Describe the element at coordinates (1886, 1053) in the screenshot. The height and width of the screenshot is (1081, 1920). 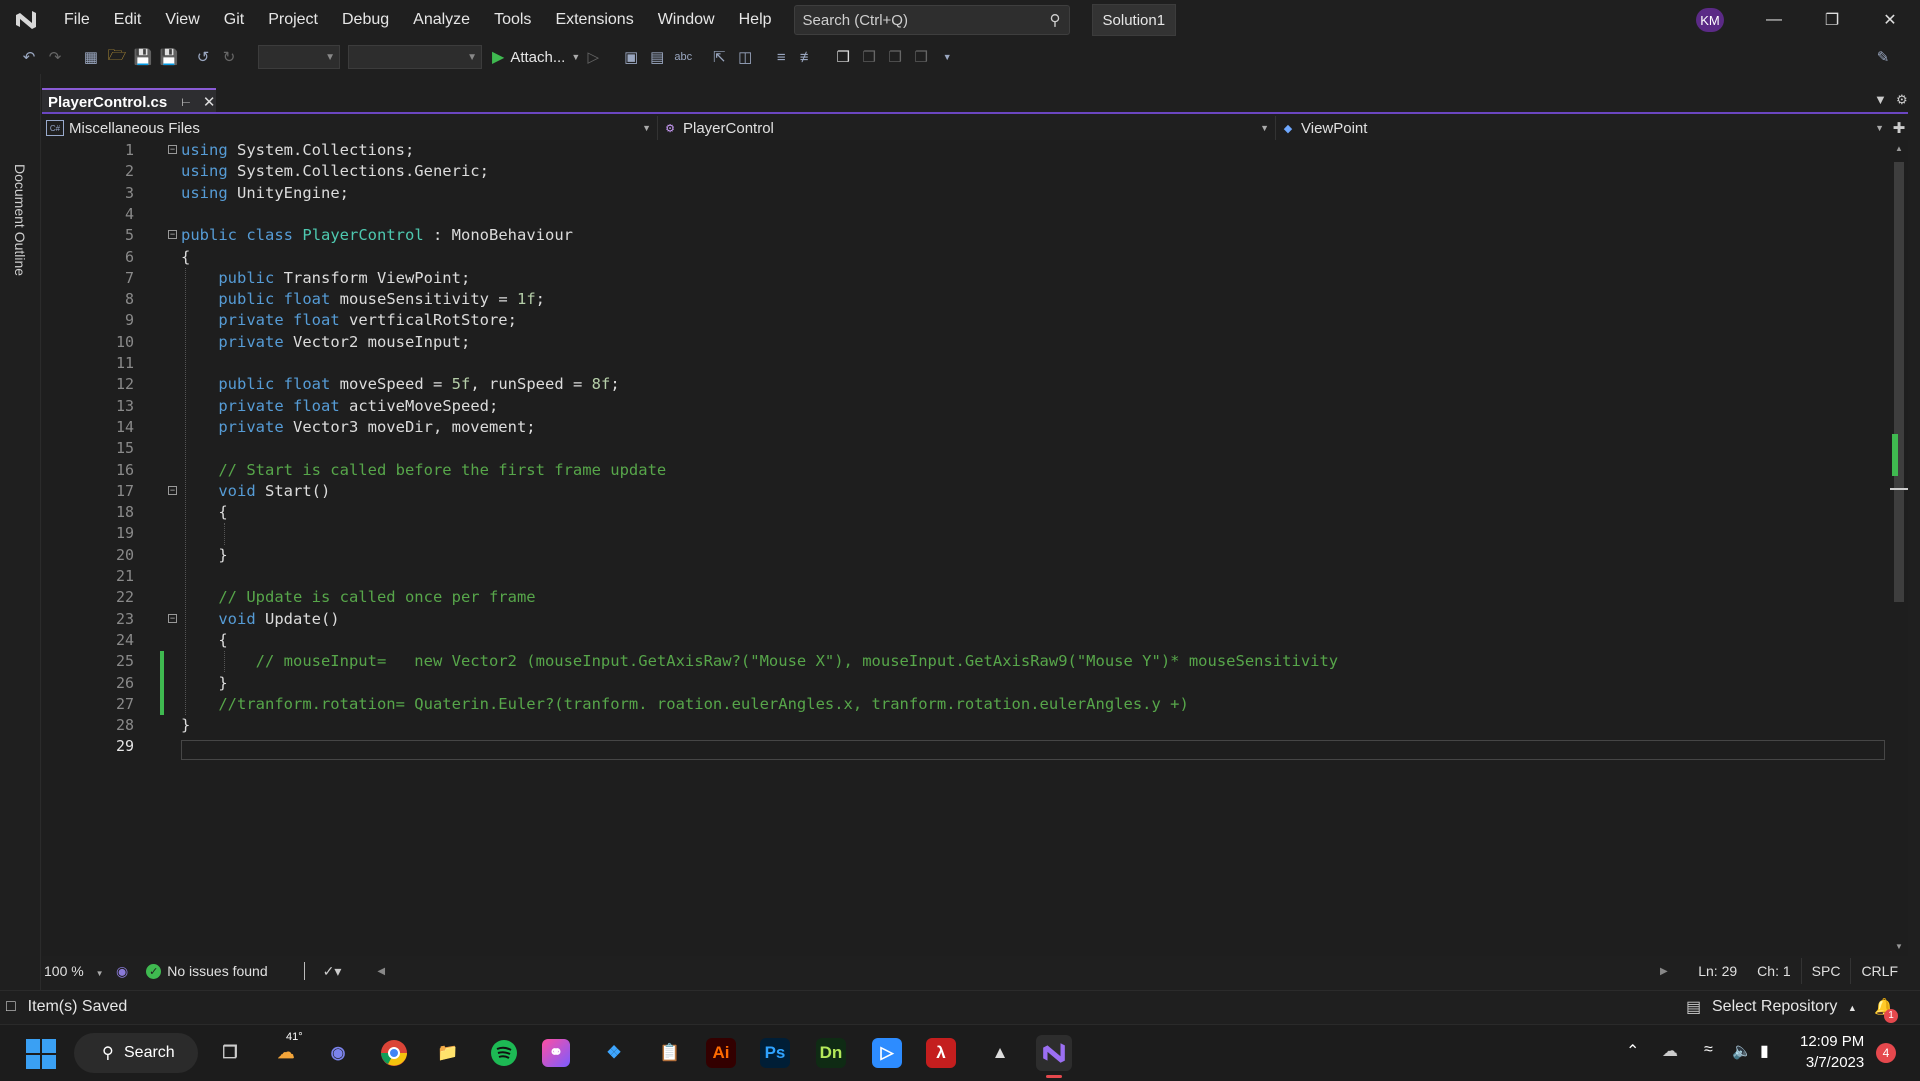
I see `notification-count-badge: 4` at that location.